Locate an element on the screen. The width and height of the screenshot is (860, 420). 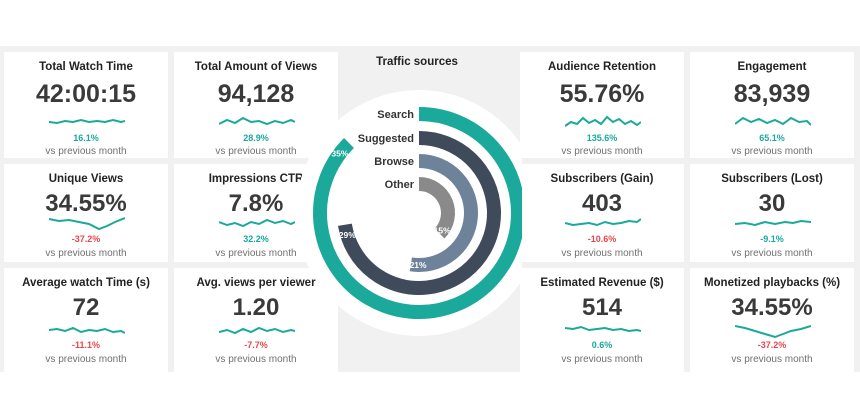
label-browse: Browse is located at coordinates (394, 162).